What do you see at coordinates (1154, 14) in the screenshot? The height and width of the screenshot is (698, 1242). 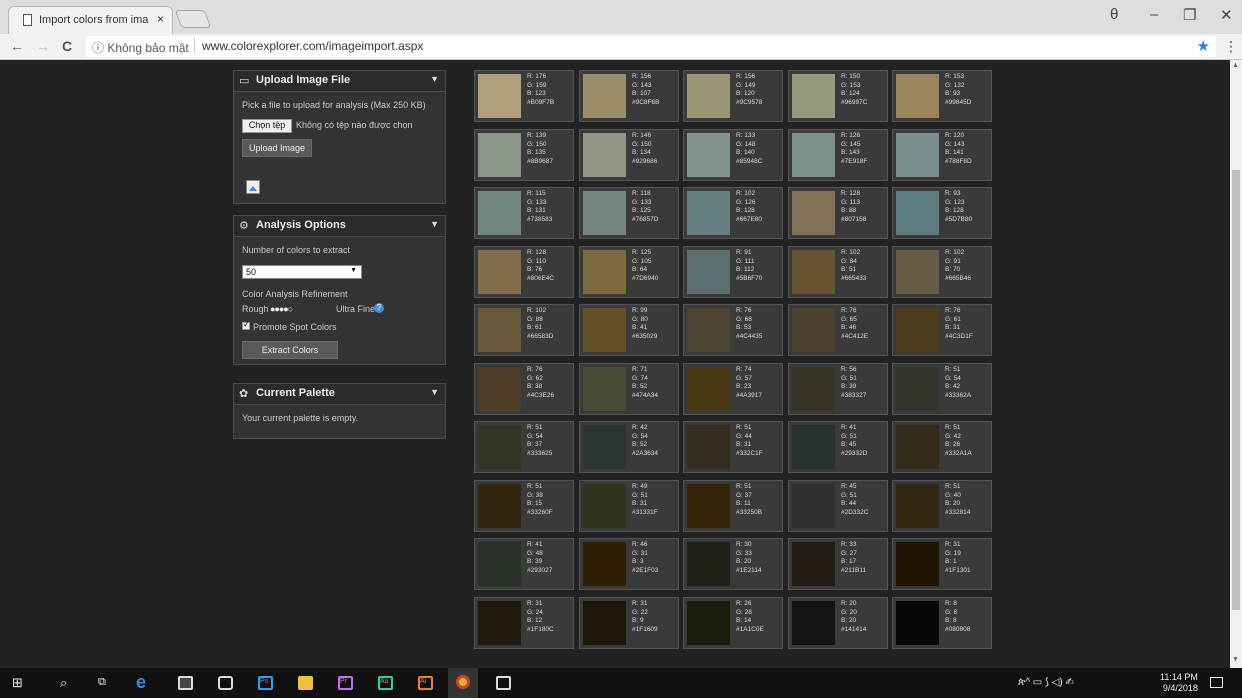 I see `minimize-button: –` at bounding box center [1154, 14].